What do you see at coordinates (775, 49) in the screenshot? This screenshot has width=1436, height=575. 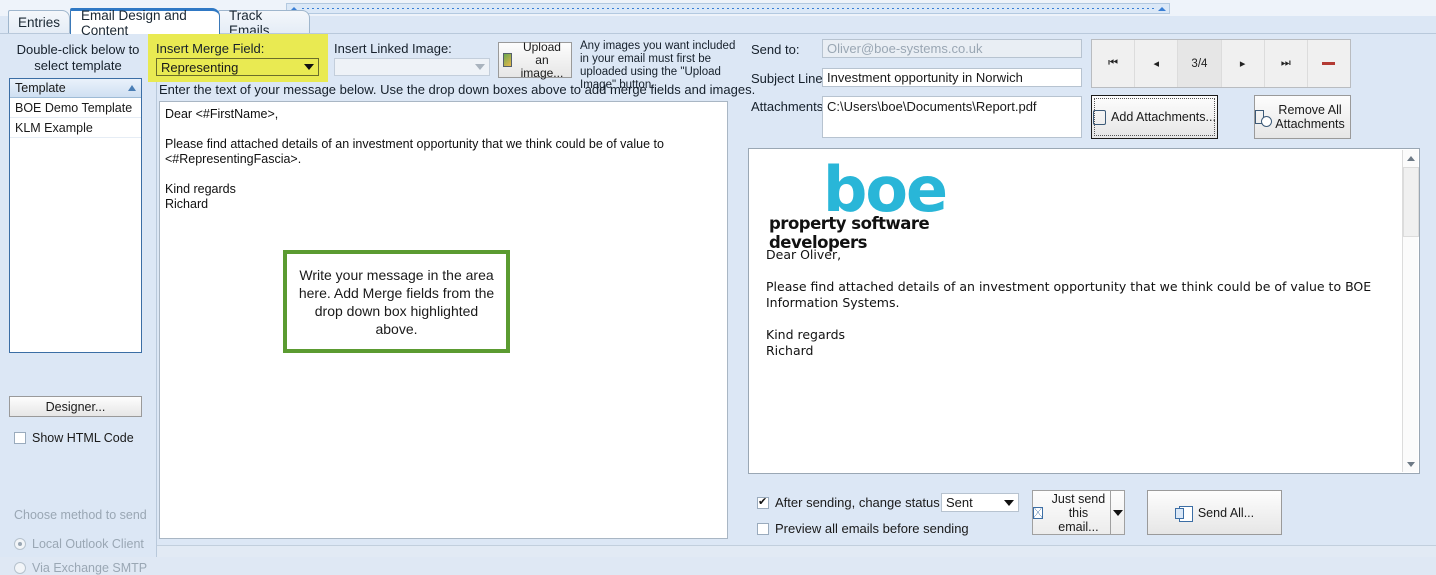 I see `send-to-label: Send to:` at bounding box center [775, 49].